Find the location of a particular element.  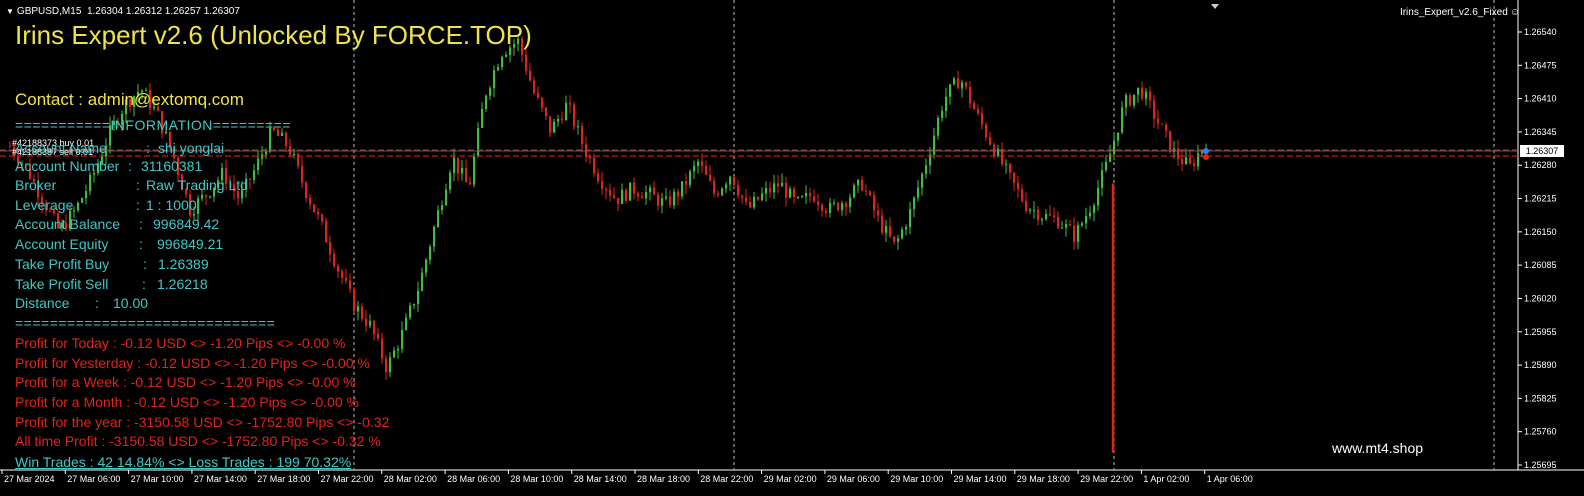

info-row: Distance:10.00 is located at coordinates (82, 303).